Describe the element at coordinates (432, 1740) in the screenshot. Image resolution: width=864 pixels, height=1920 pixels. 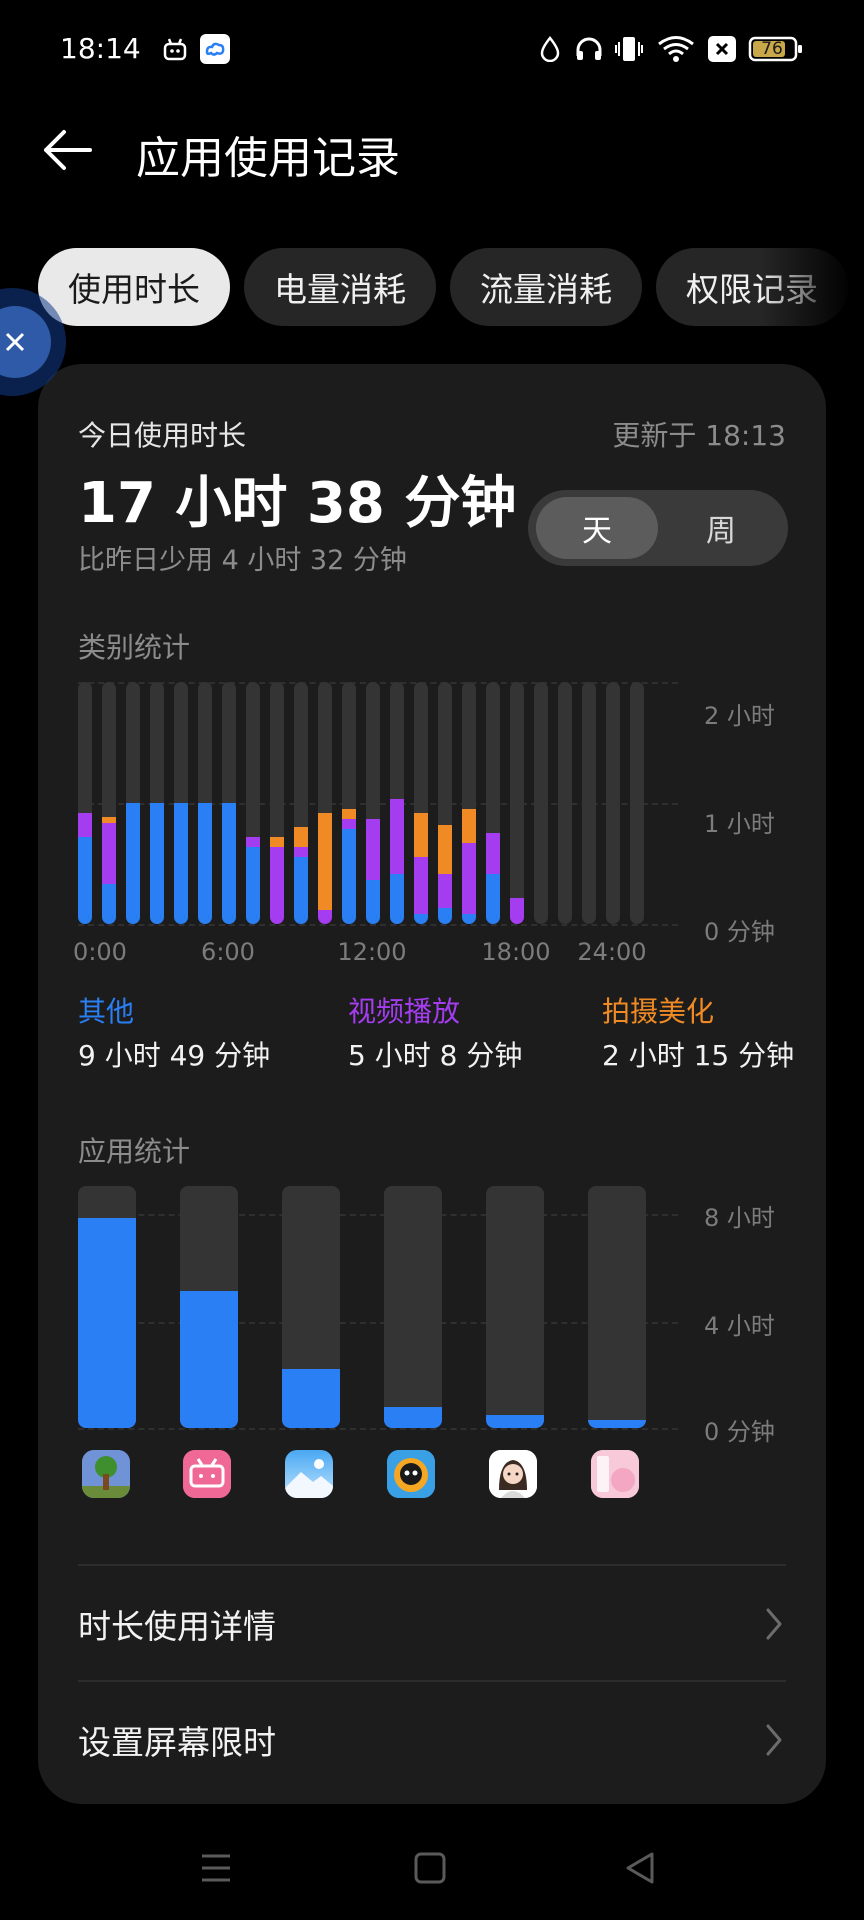
I see `screen-limit-row: 设置屏幕限时` at that location.